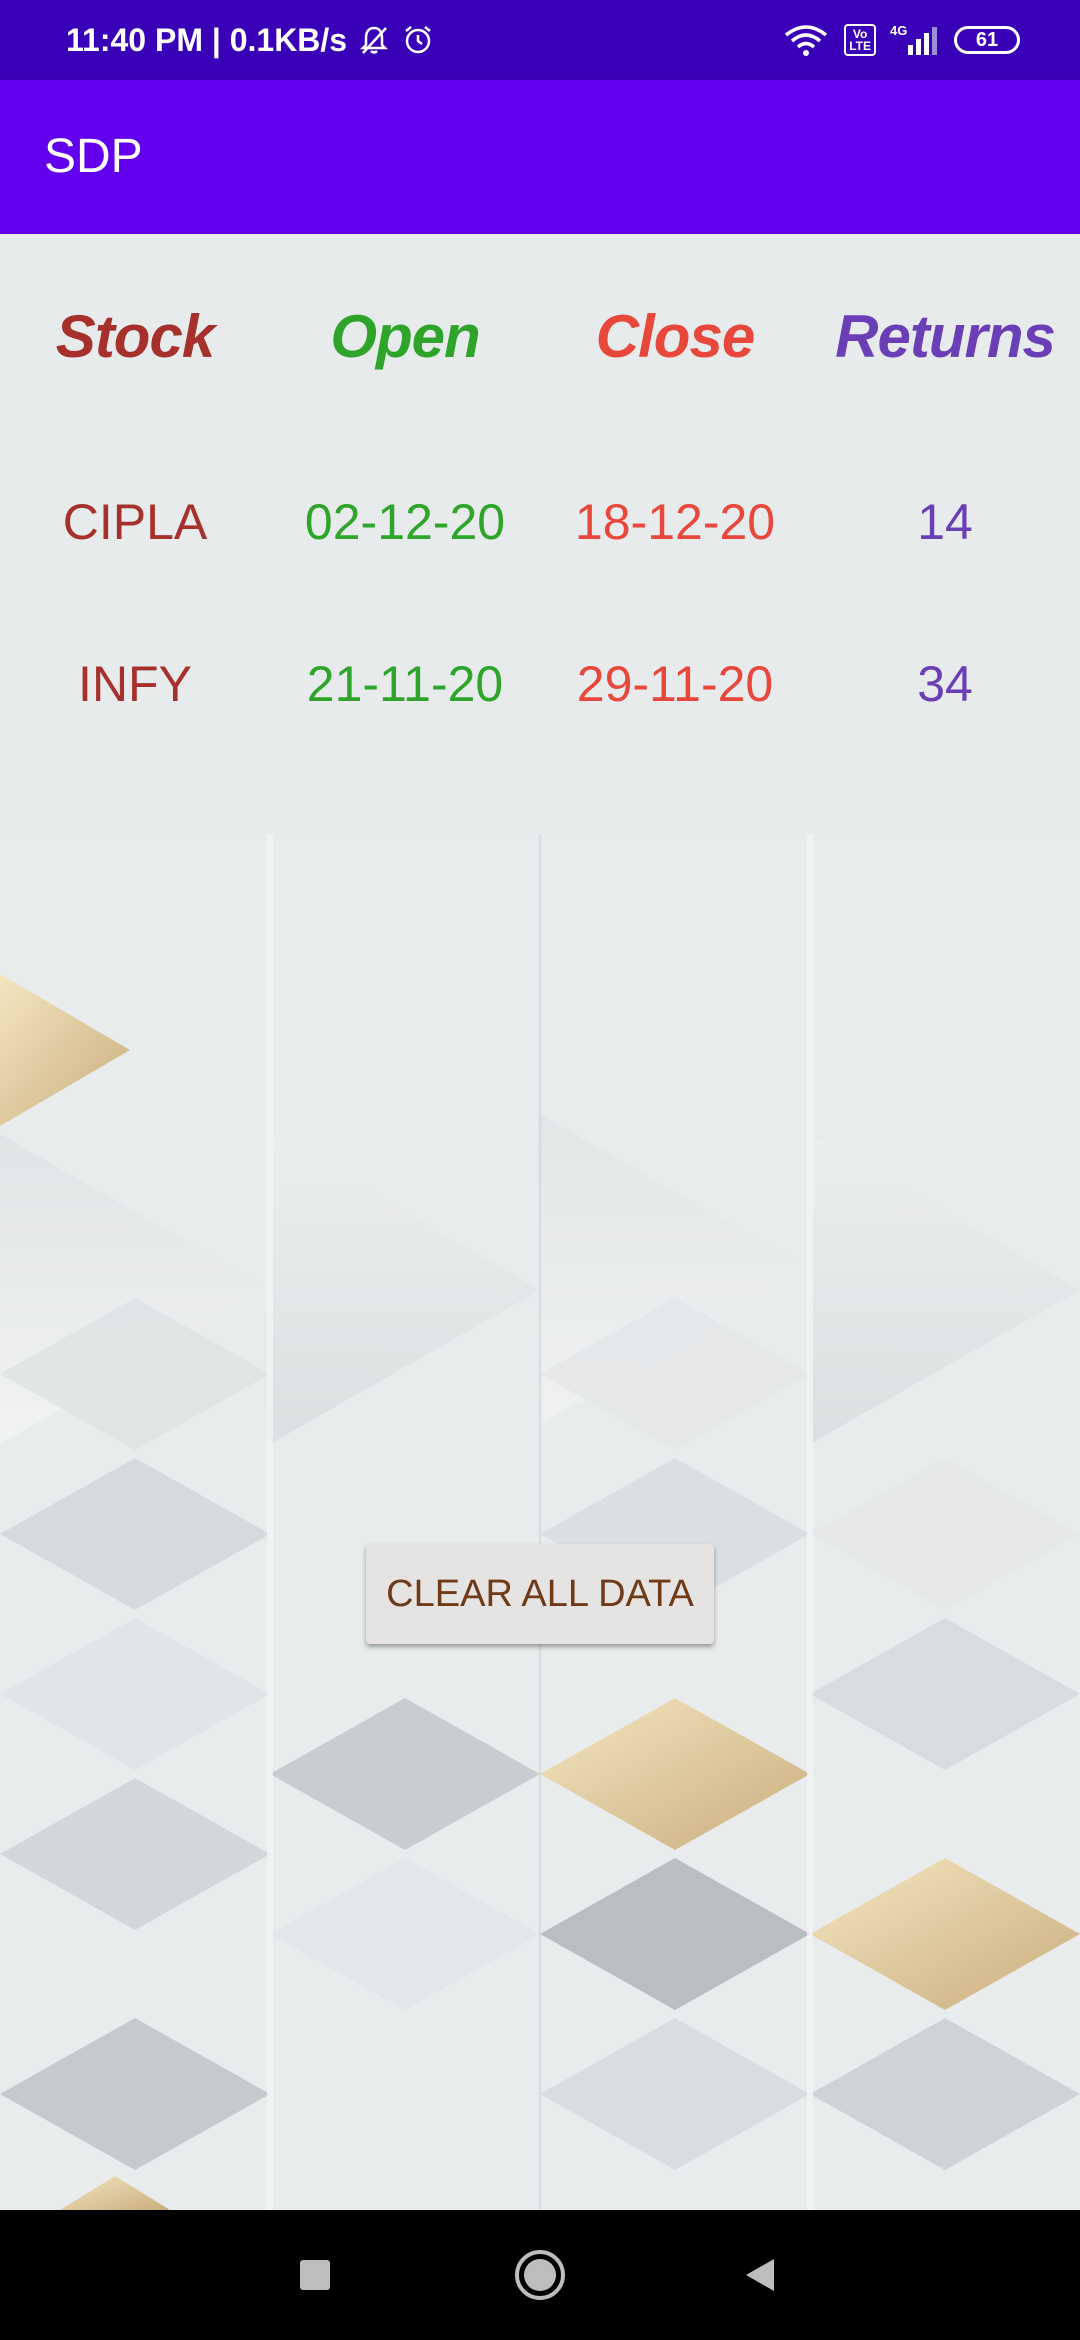 This screenshot has height=2340, width=1080. I want to click on recent-apps-button, so click(315, 2275).